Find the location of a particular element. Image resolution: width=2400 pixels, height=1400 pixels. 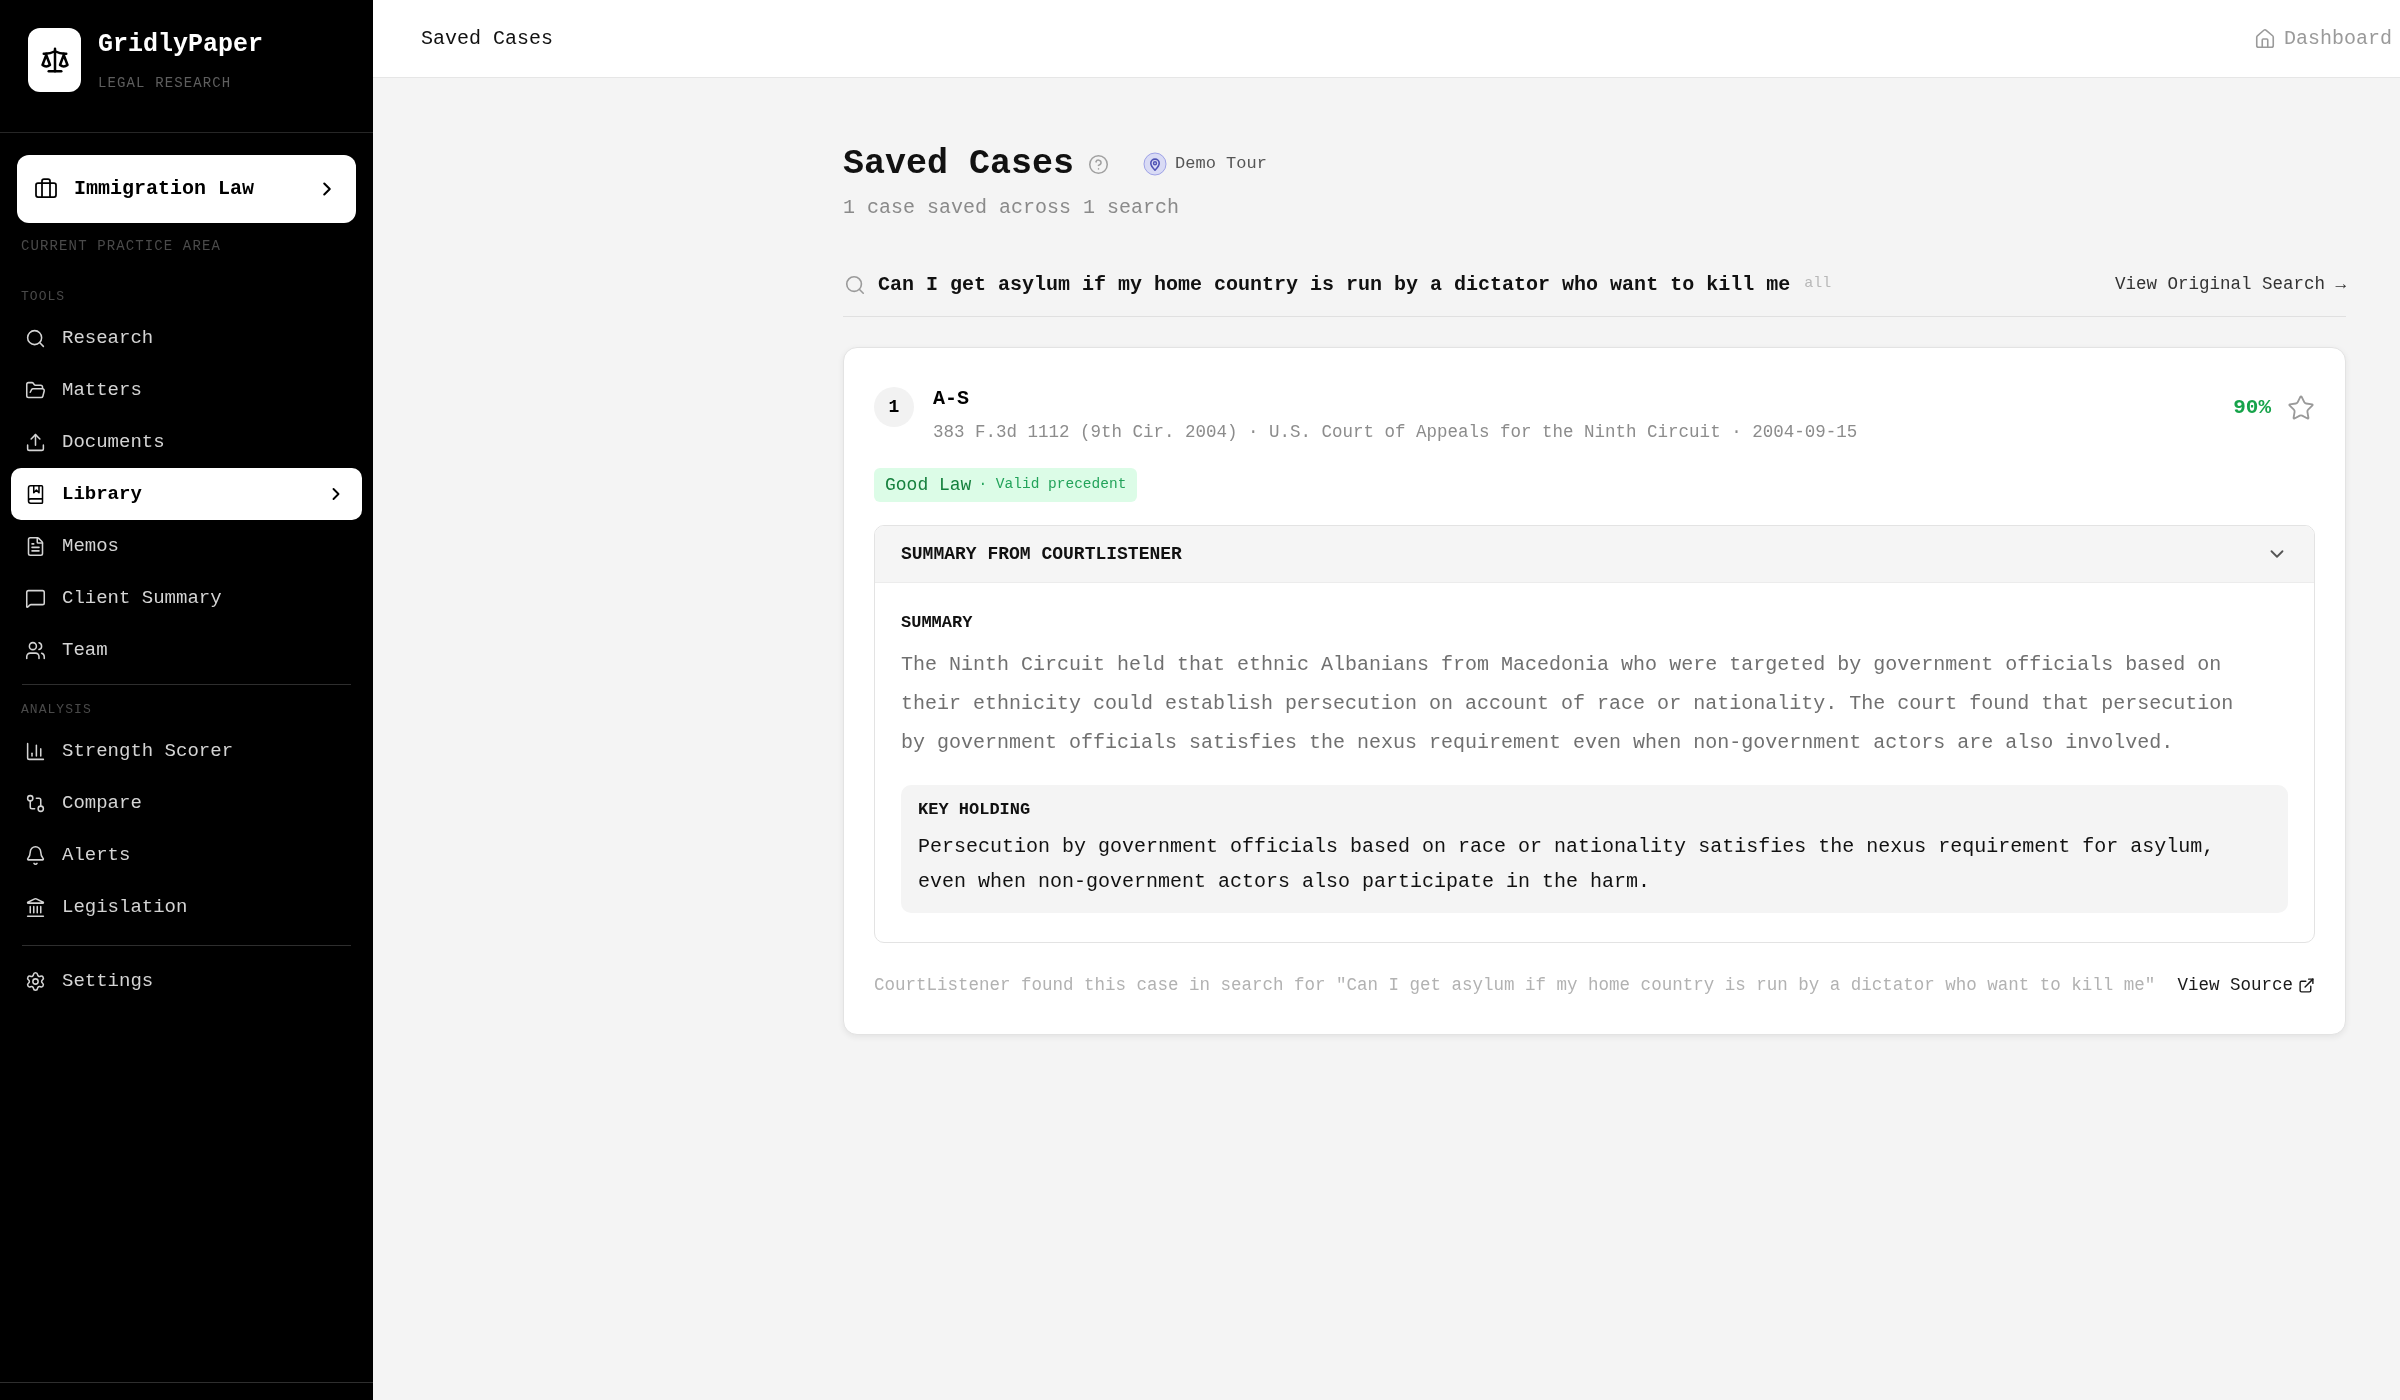

practice-area-button: Immigration Law is located at coordinates (186, 189).